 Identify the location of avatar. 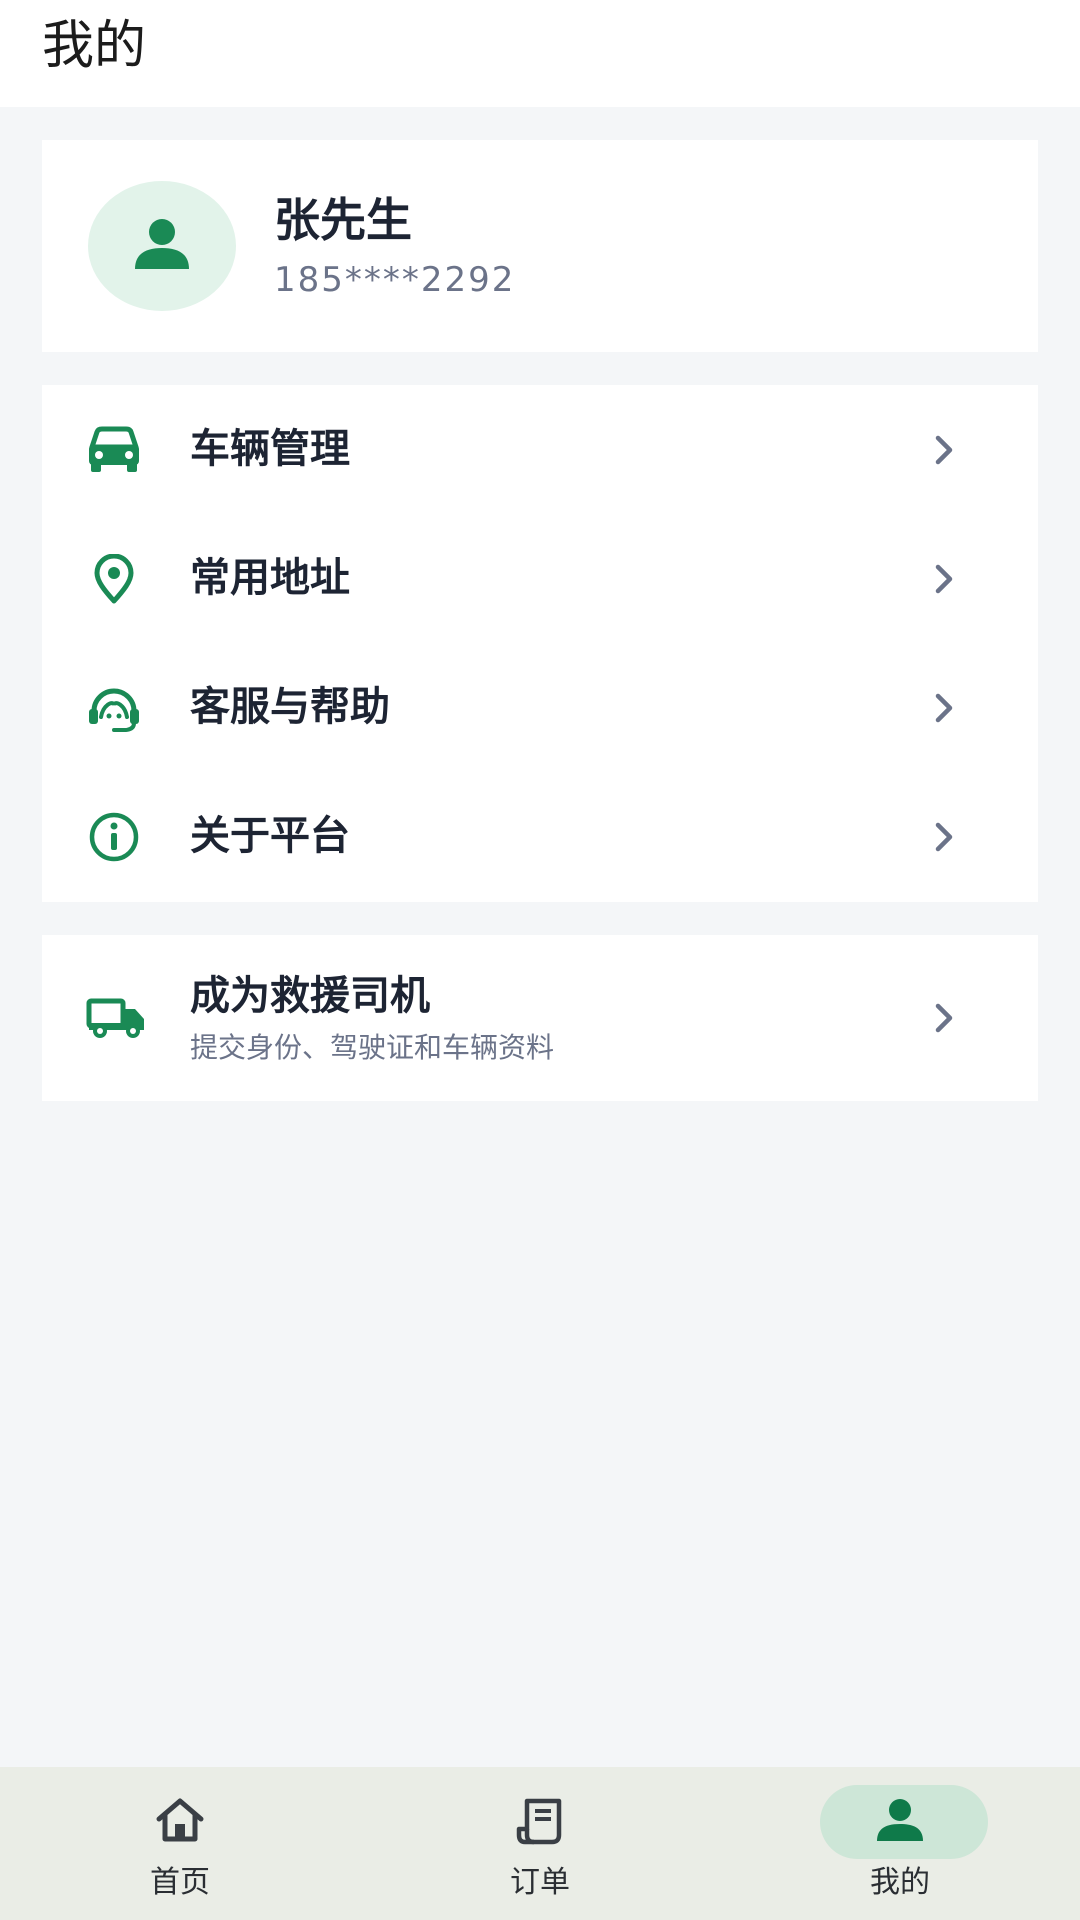
(162, 246).